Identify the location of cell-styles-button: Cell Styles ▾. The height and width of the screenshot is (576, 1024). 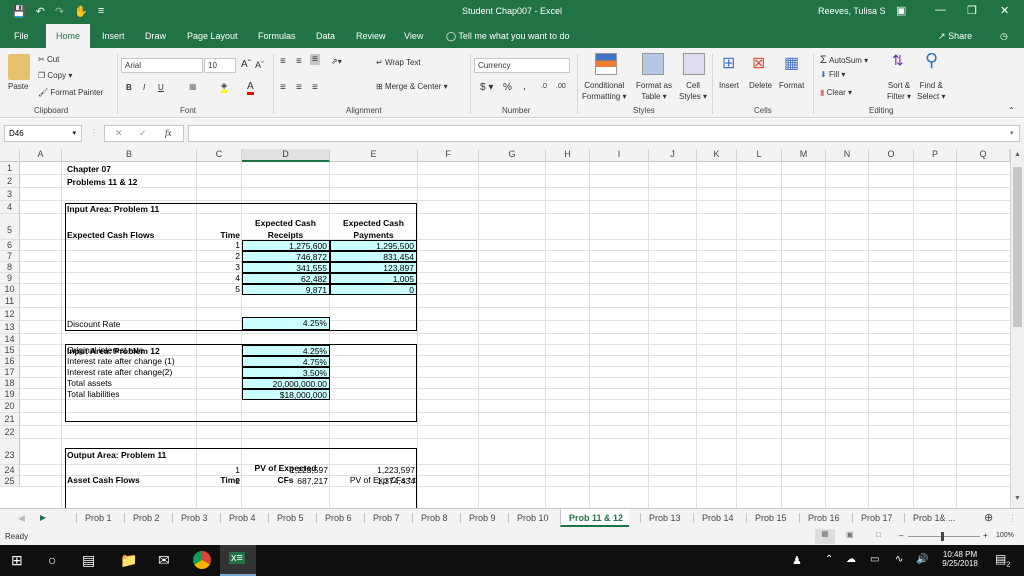
(693, 91).